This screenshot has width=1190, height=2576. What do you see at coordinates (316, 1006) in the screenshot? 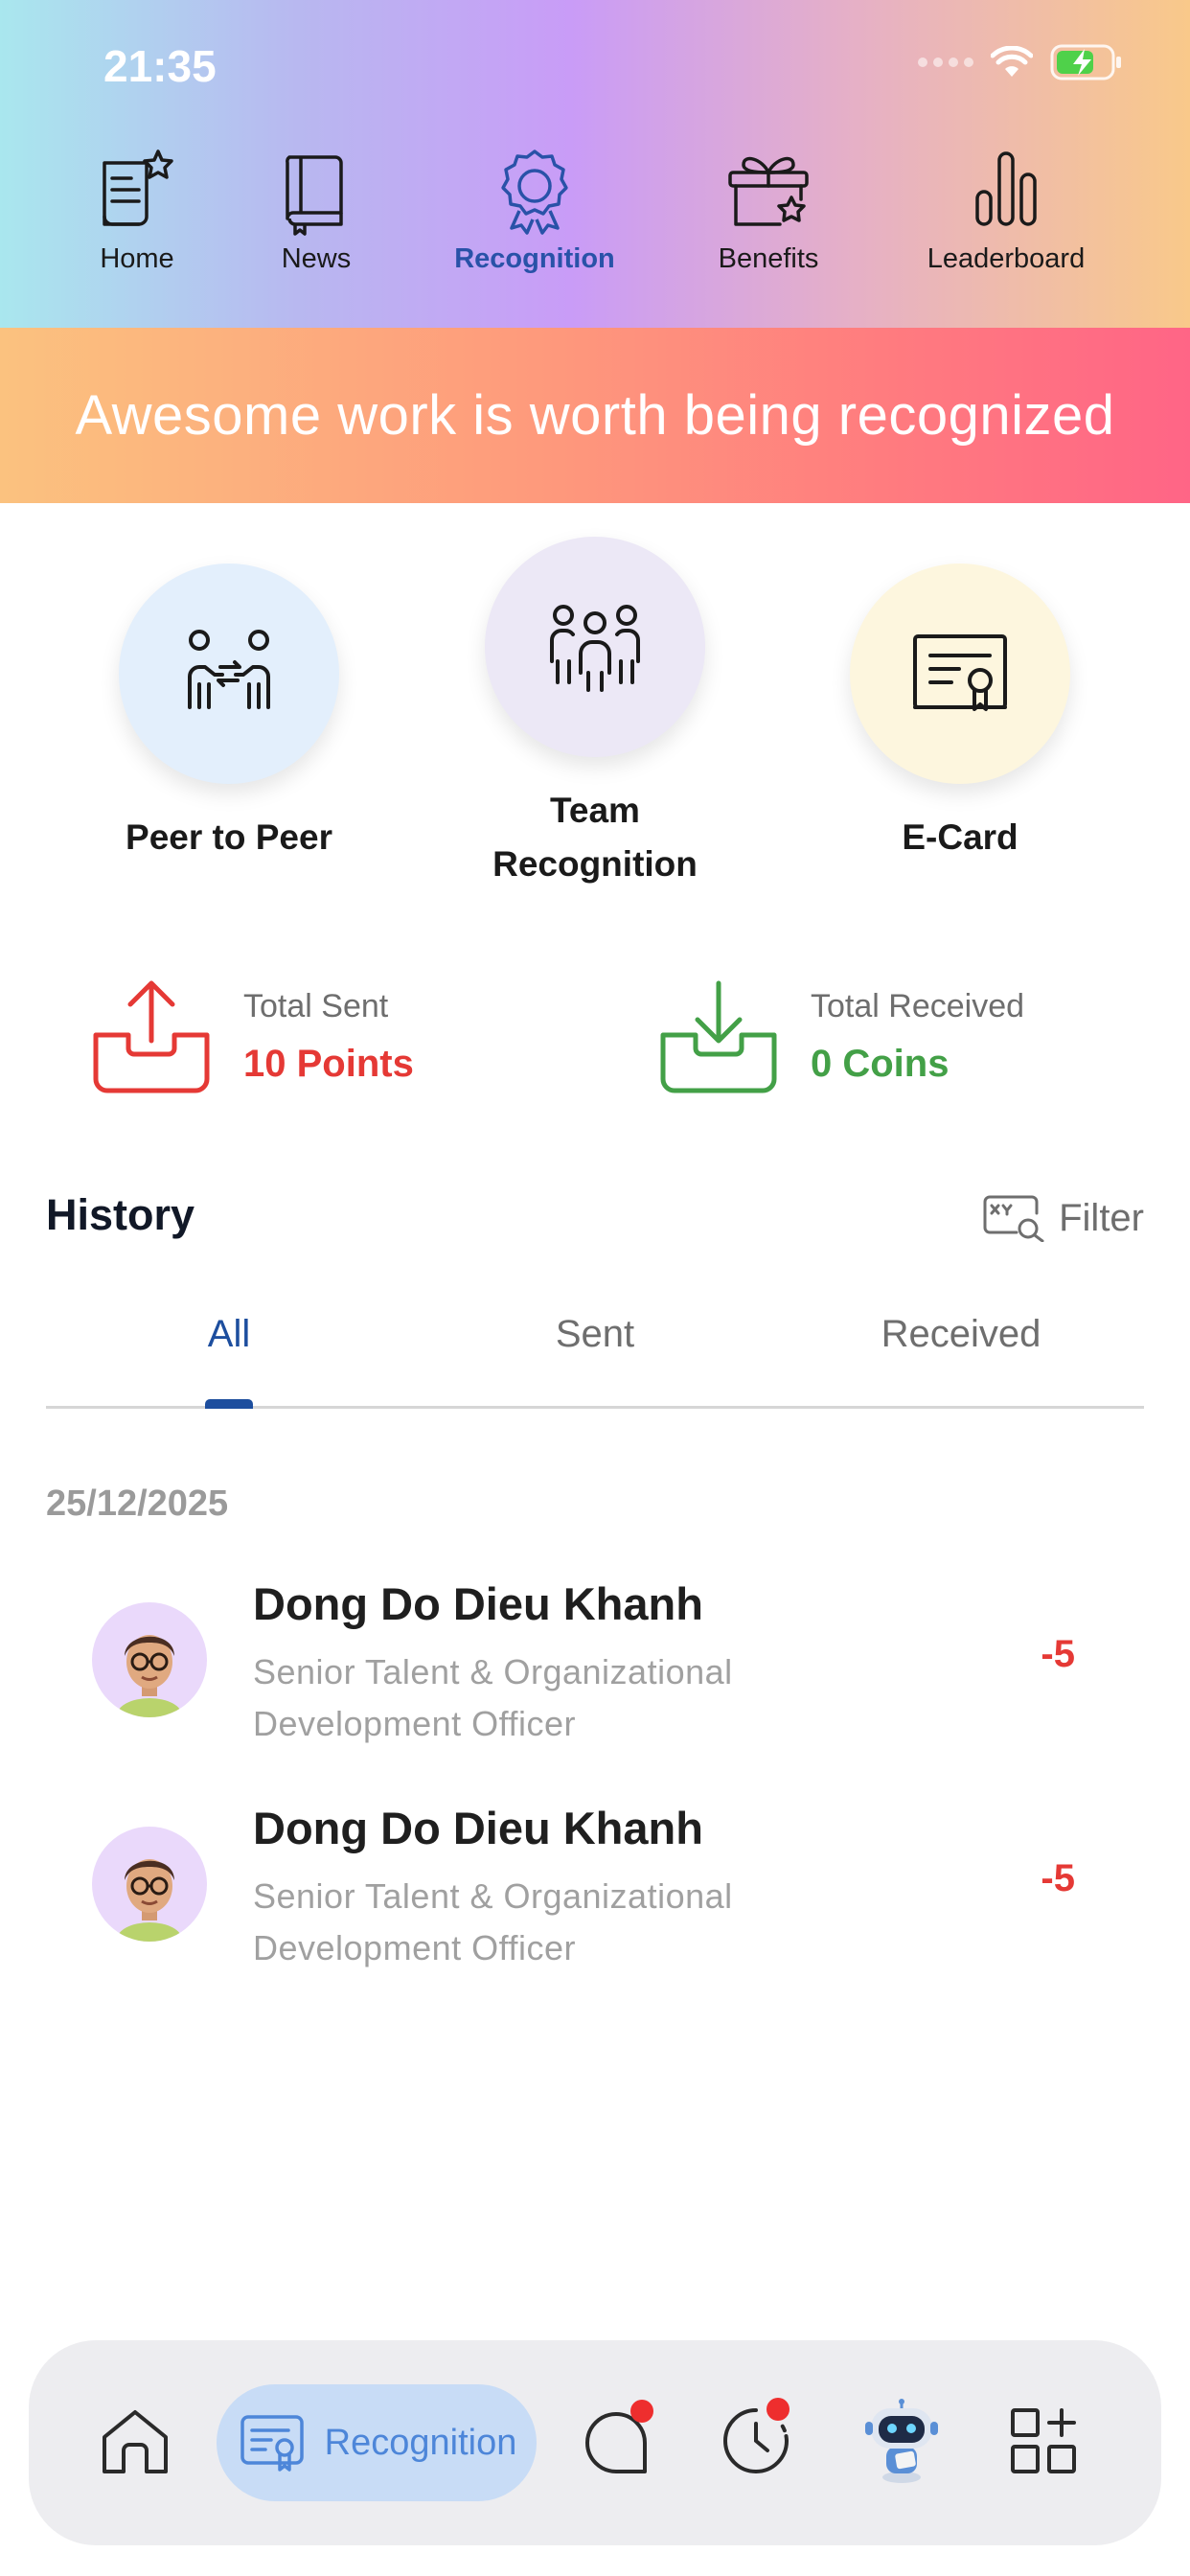
I see `total-sent-caption: Total Sent` at bounding box center [316, 1006].